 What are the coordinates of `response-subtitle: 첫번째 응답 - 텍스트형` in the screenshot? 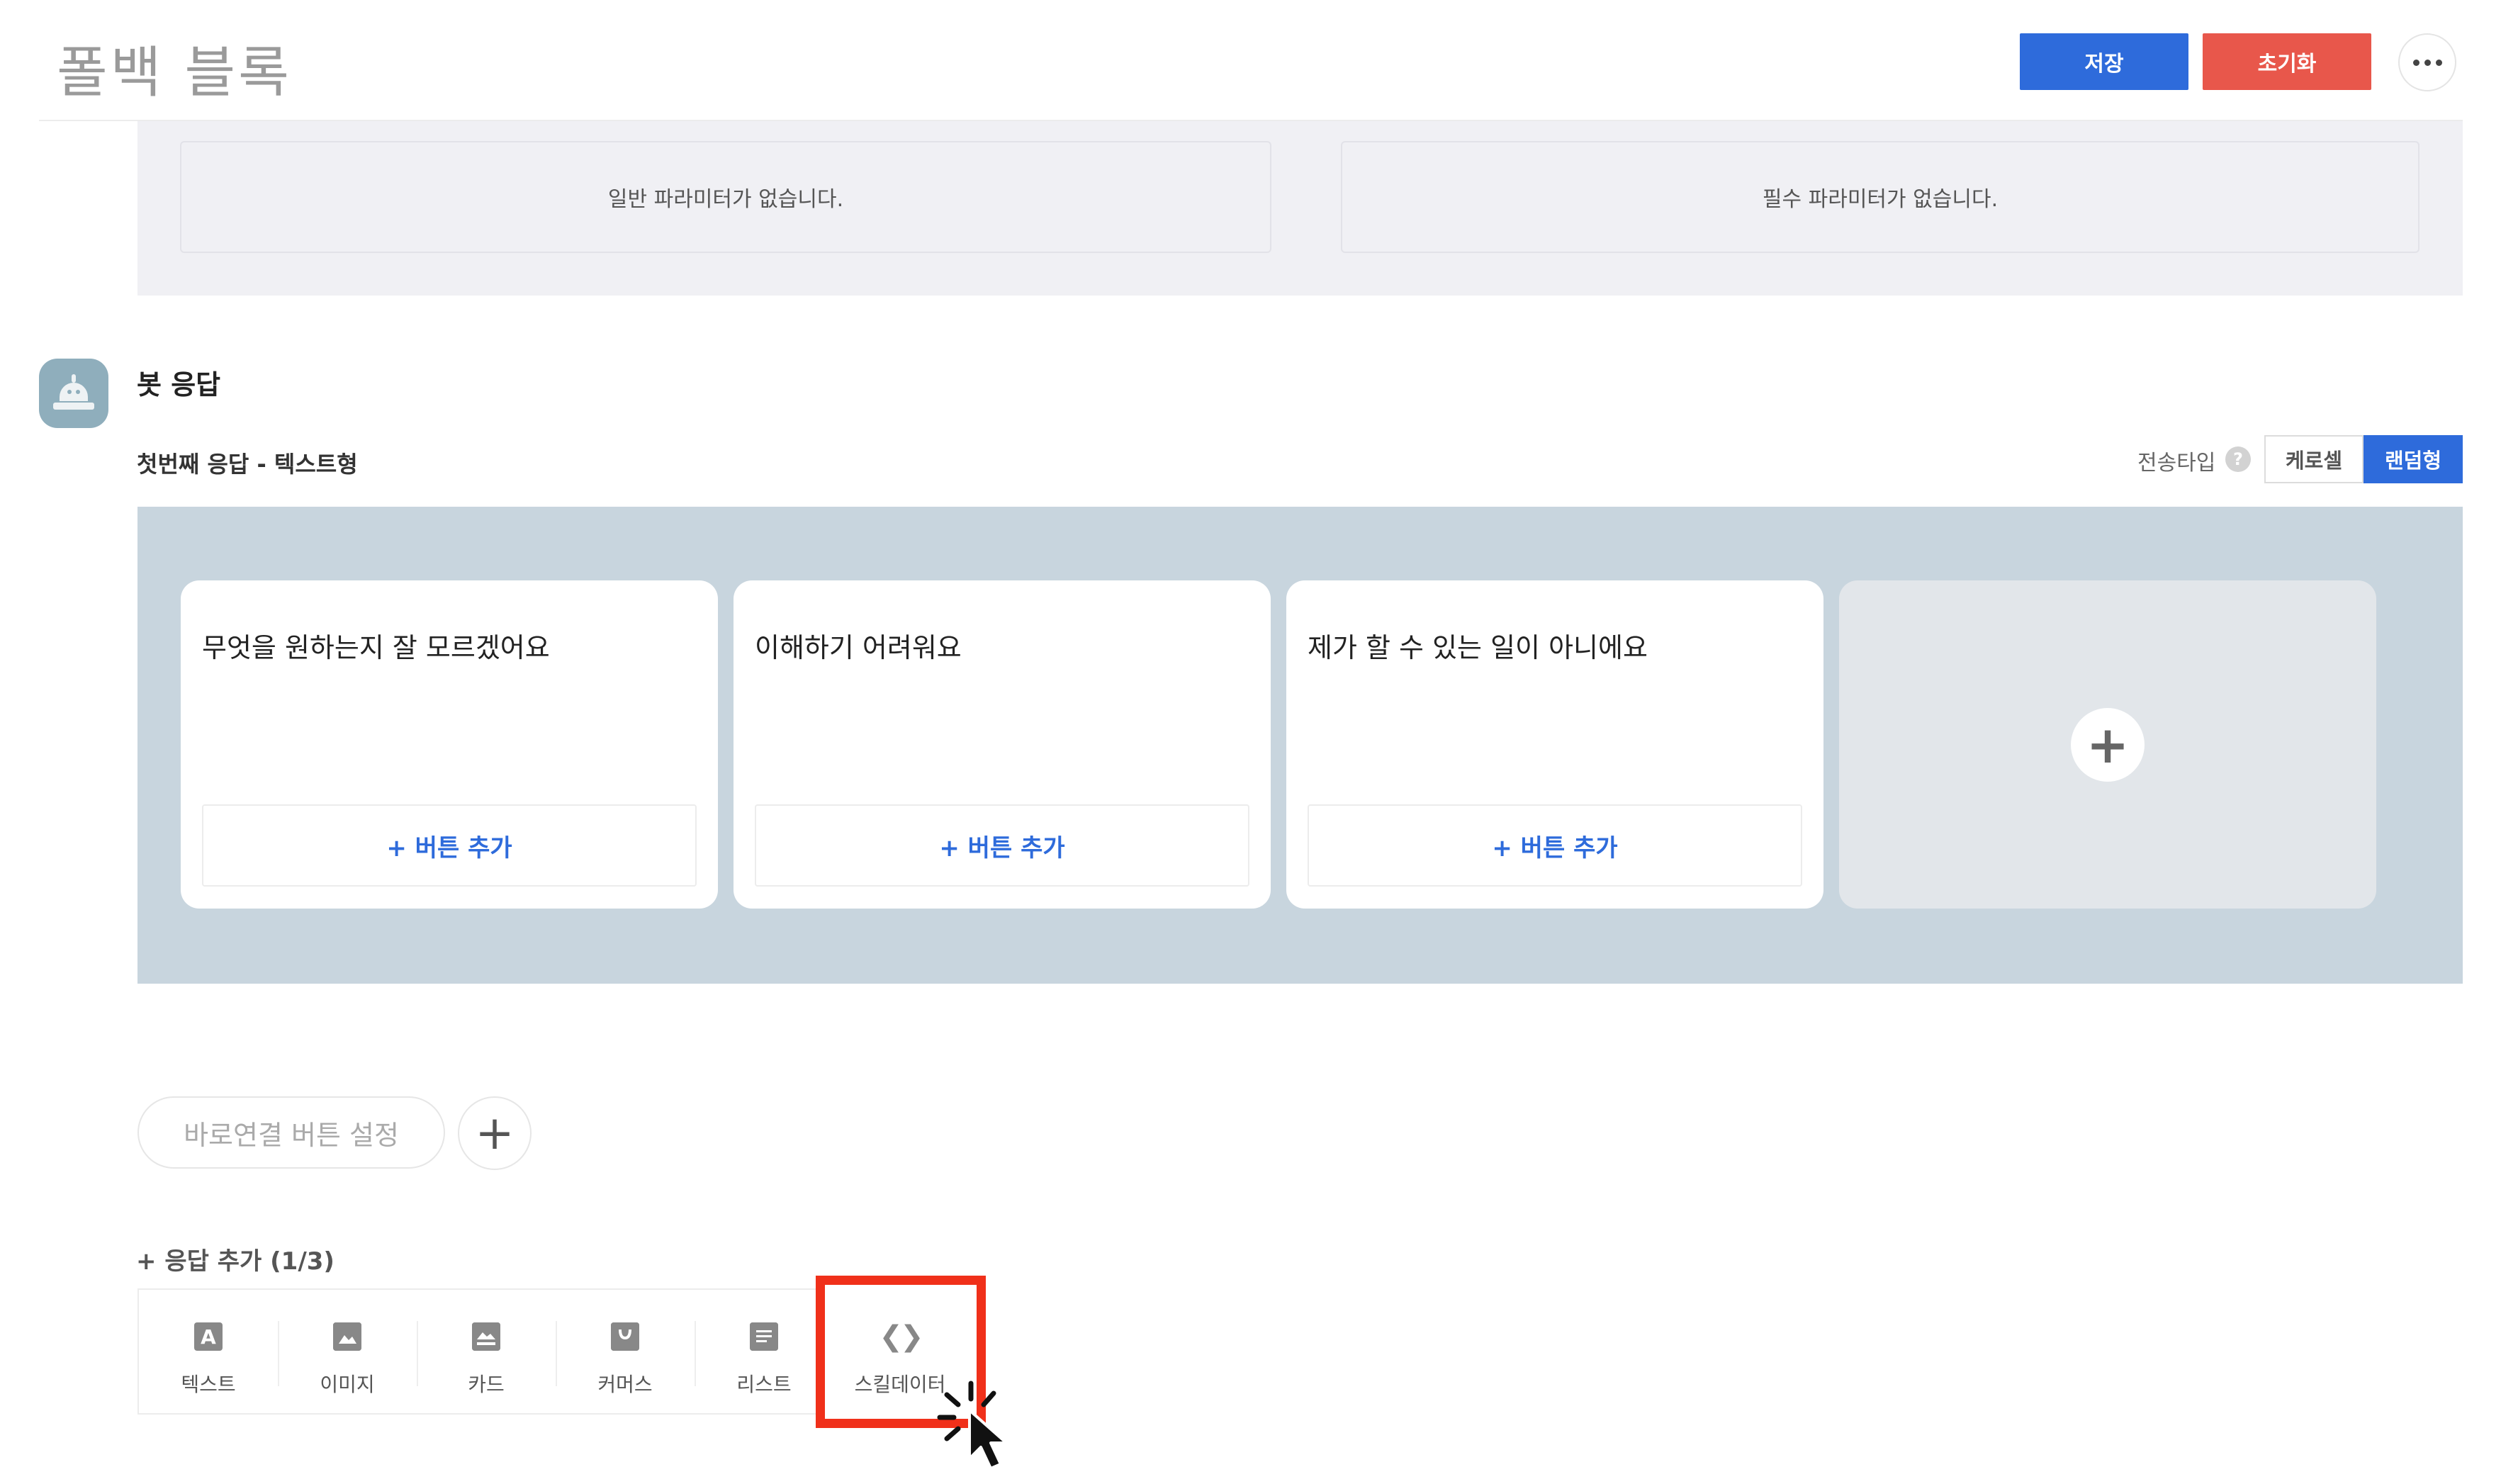 It's located at (247, 464).